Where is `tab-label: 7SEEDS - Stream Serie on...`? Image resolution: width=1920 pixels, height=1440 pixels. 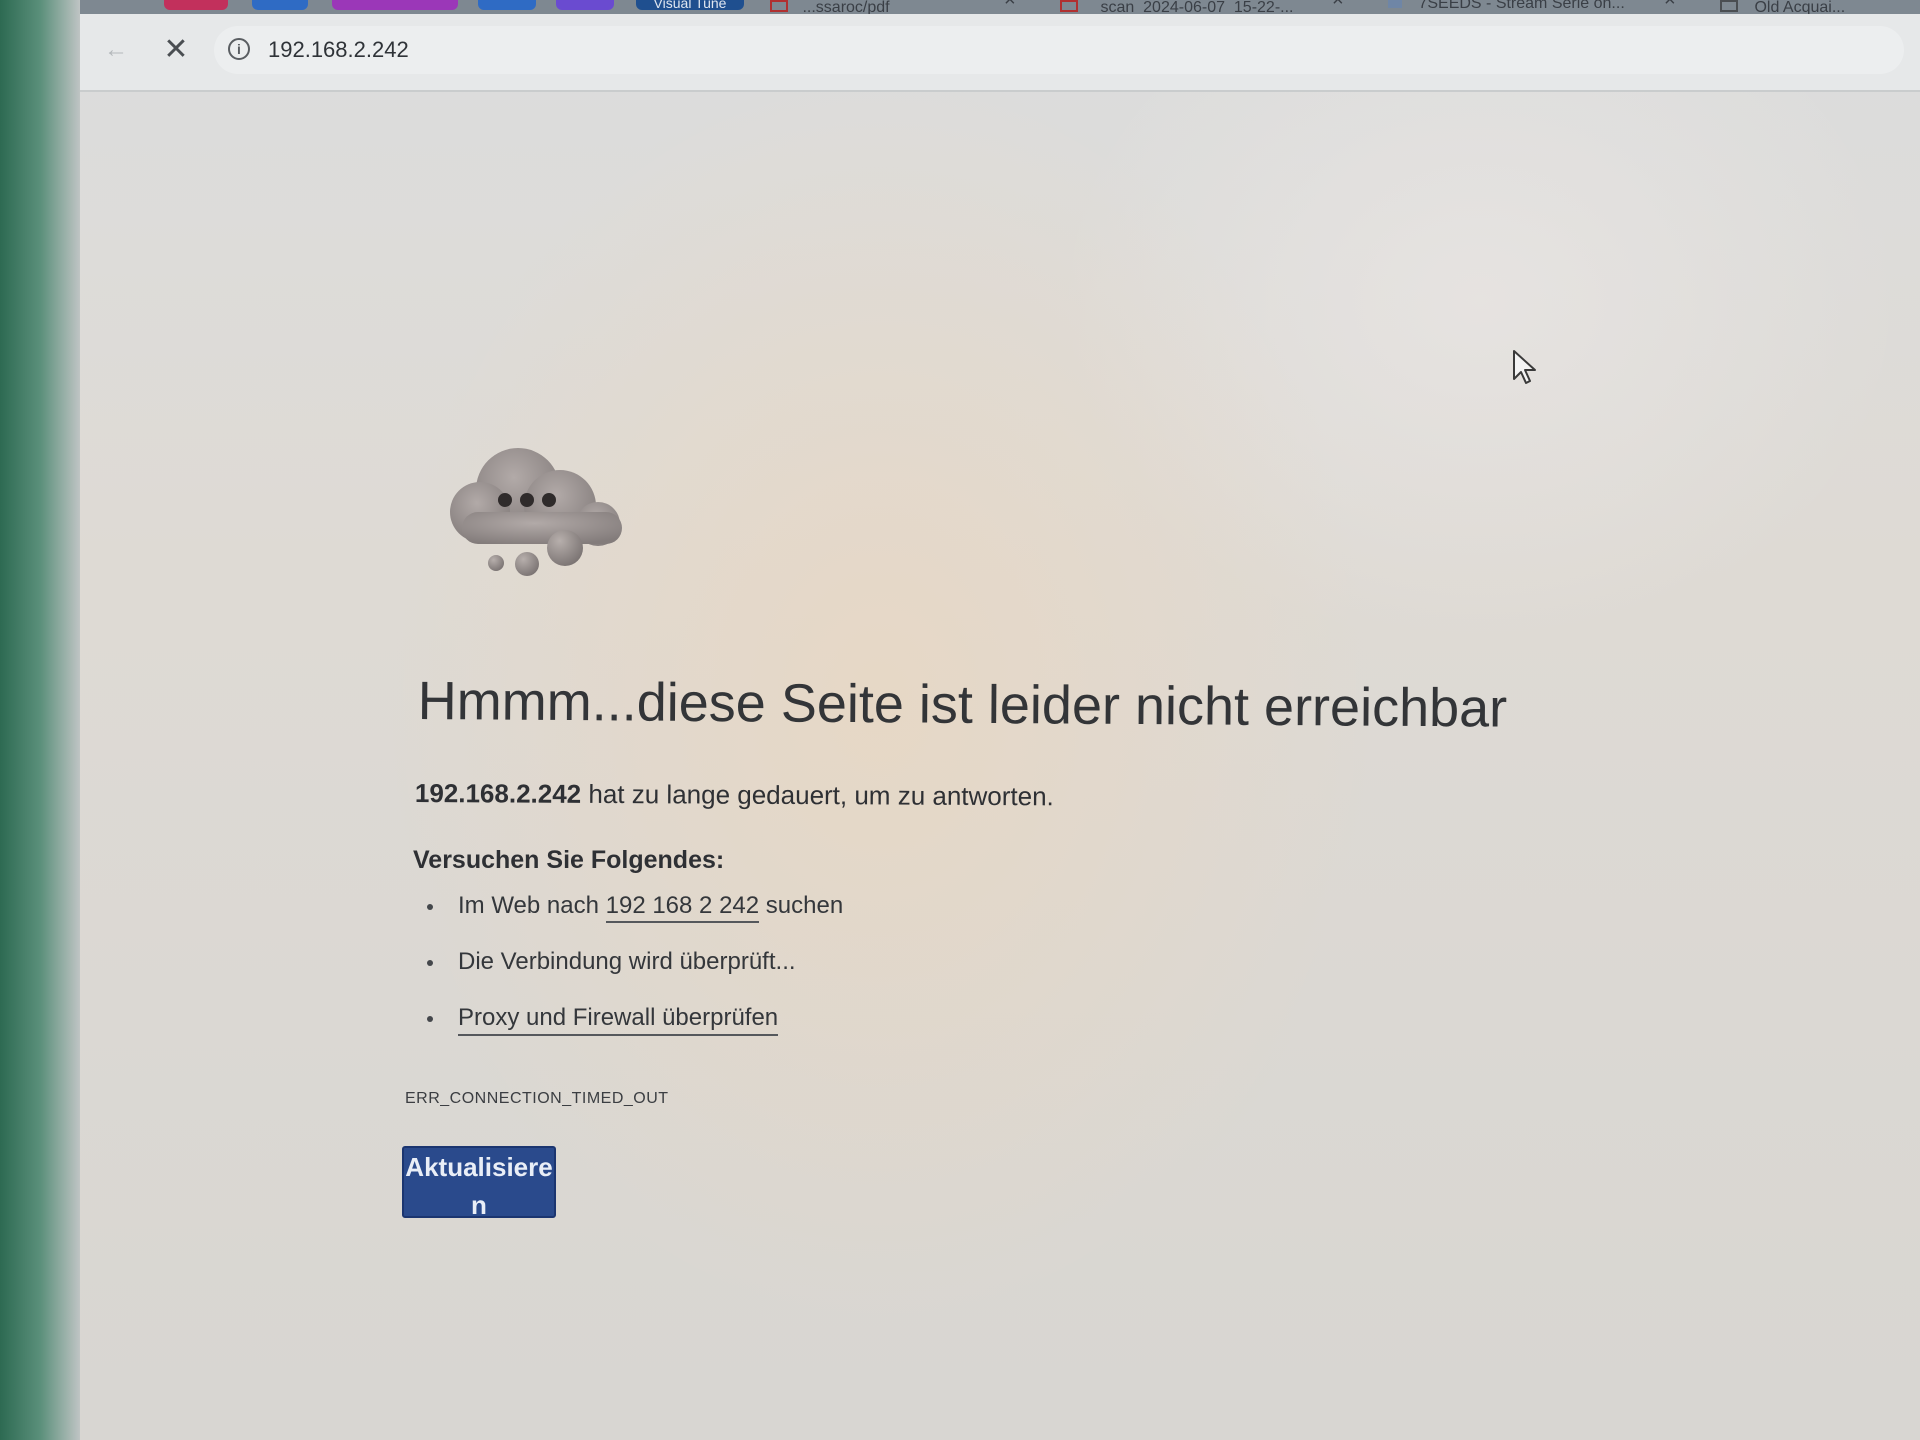
tab-label: 7SEEDS - Stream Serie on... is located at coordinates (1521, 6).